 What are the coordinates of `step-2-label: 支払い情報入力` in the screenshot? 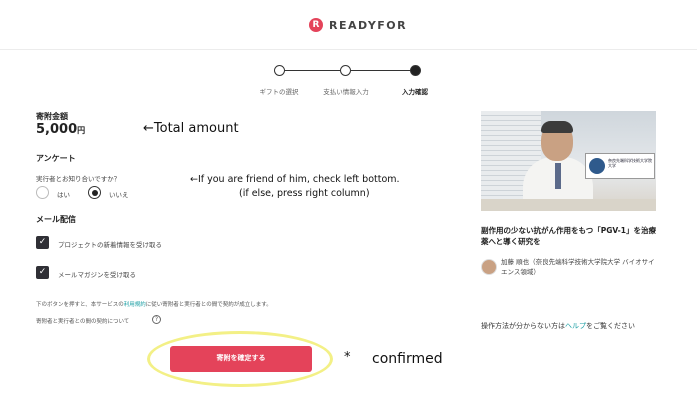 It's located at (346, 92).